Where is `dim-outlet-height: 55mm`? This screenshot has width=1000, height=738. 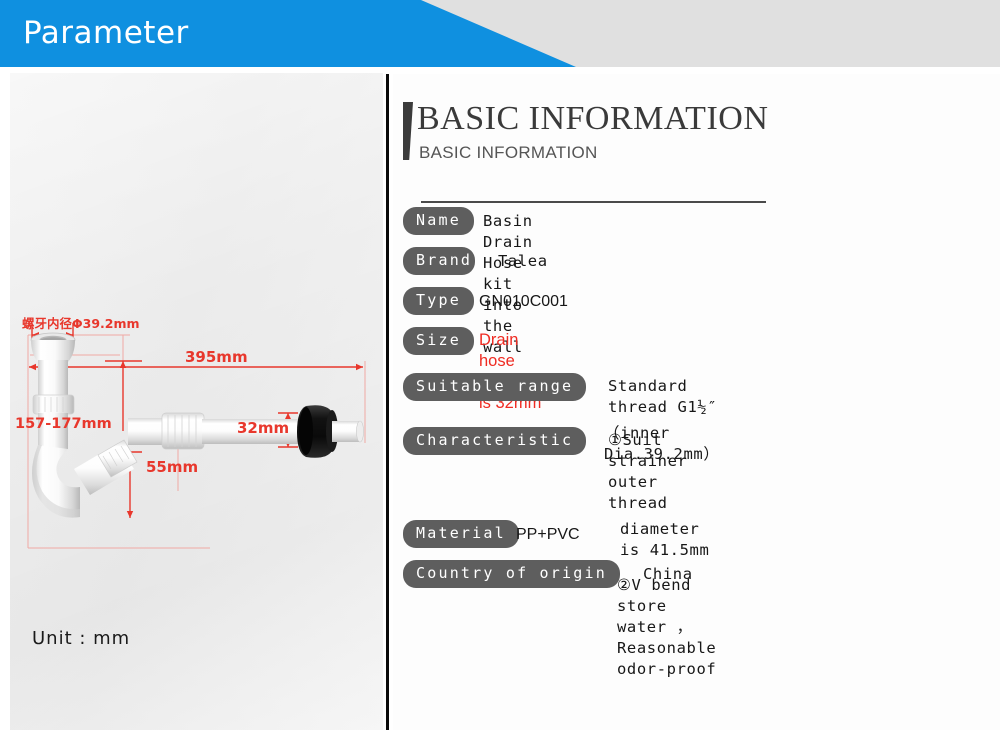 dim-outlet-height: 55mm is located at coordinates (172, 467).